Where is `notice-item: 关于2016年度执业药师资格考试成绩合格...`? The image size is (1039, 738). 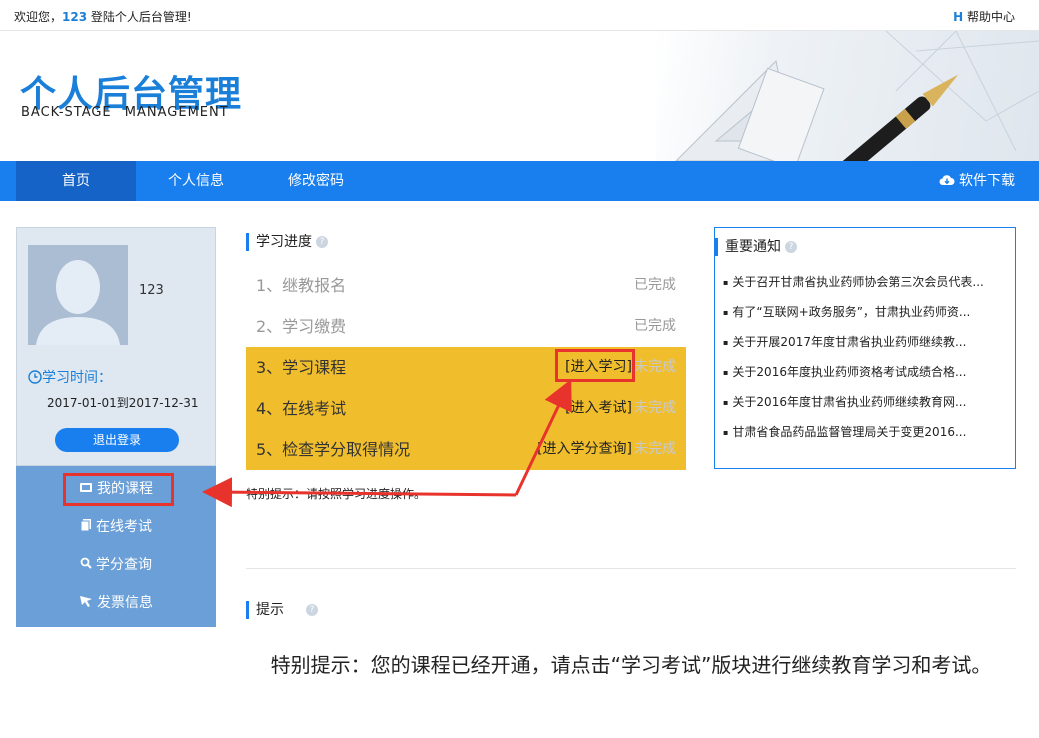 notice-item: 关于2016年度执业药师资格考试成绩合格... is located at coordinates (853, 377).